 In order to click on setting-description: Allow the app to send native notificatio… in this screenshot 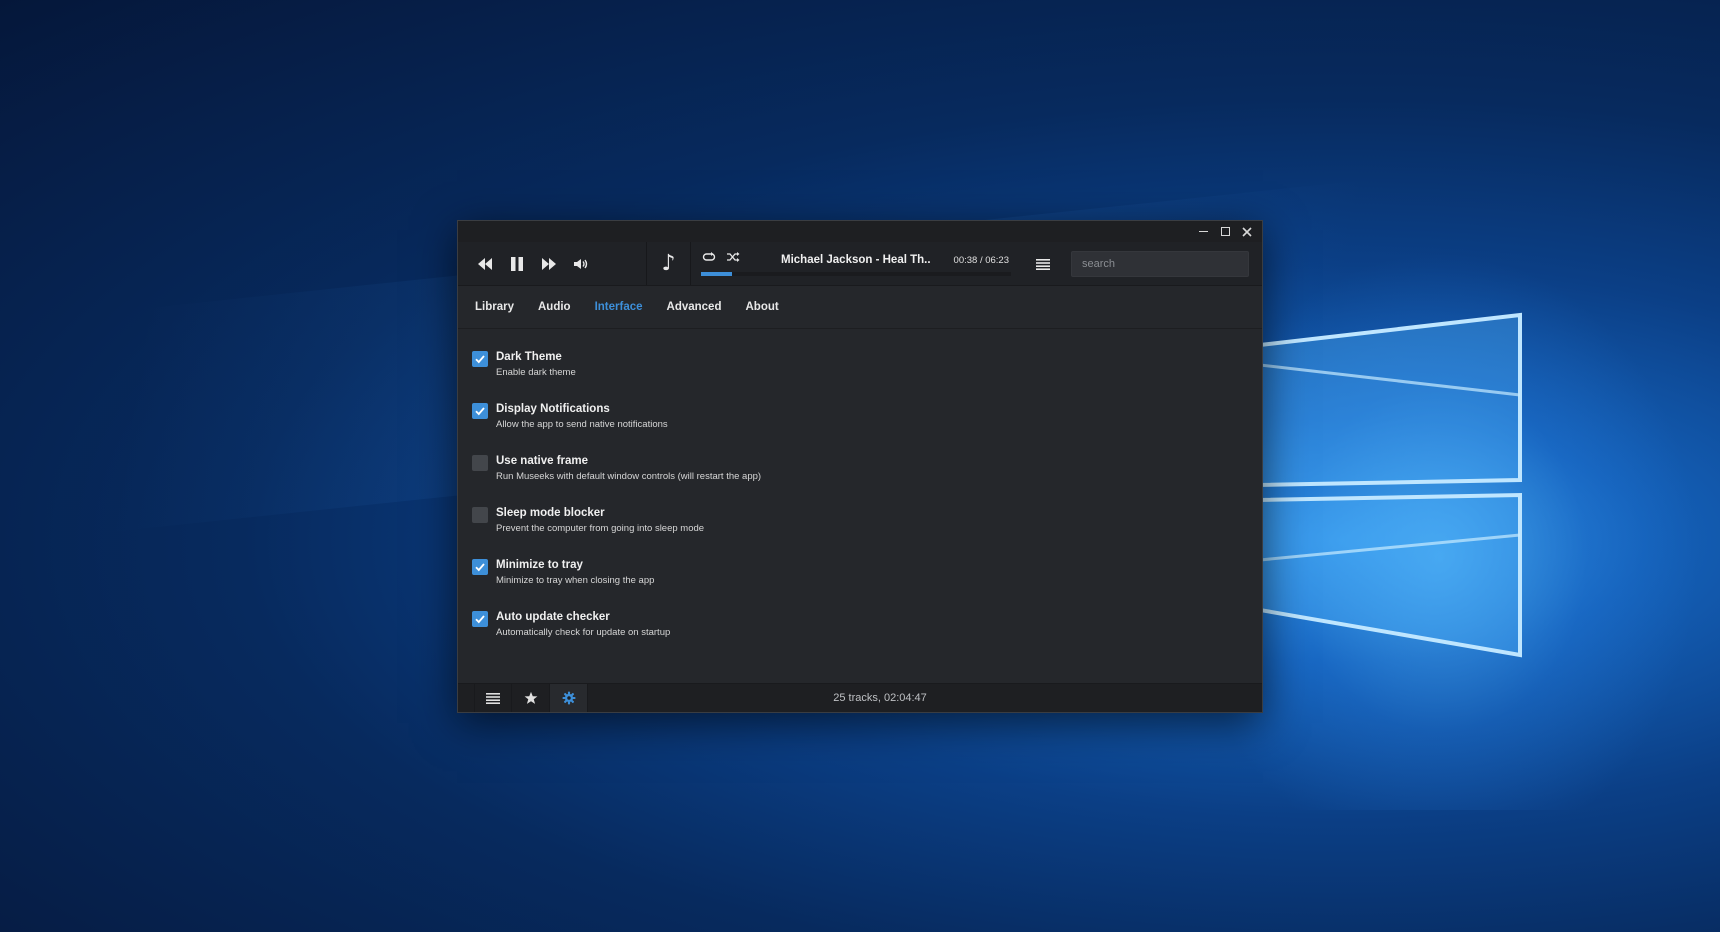, I will do `click(582, 424)`.